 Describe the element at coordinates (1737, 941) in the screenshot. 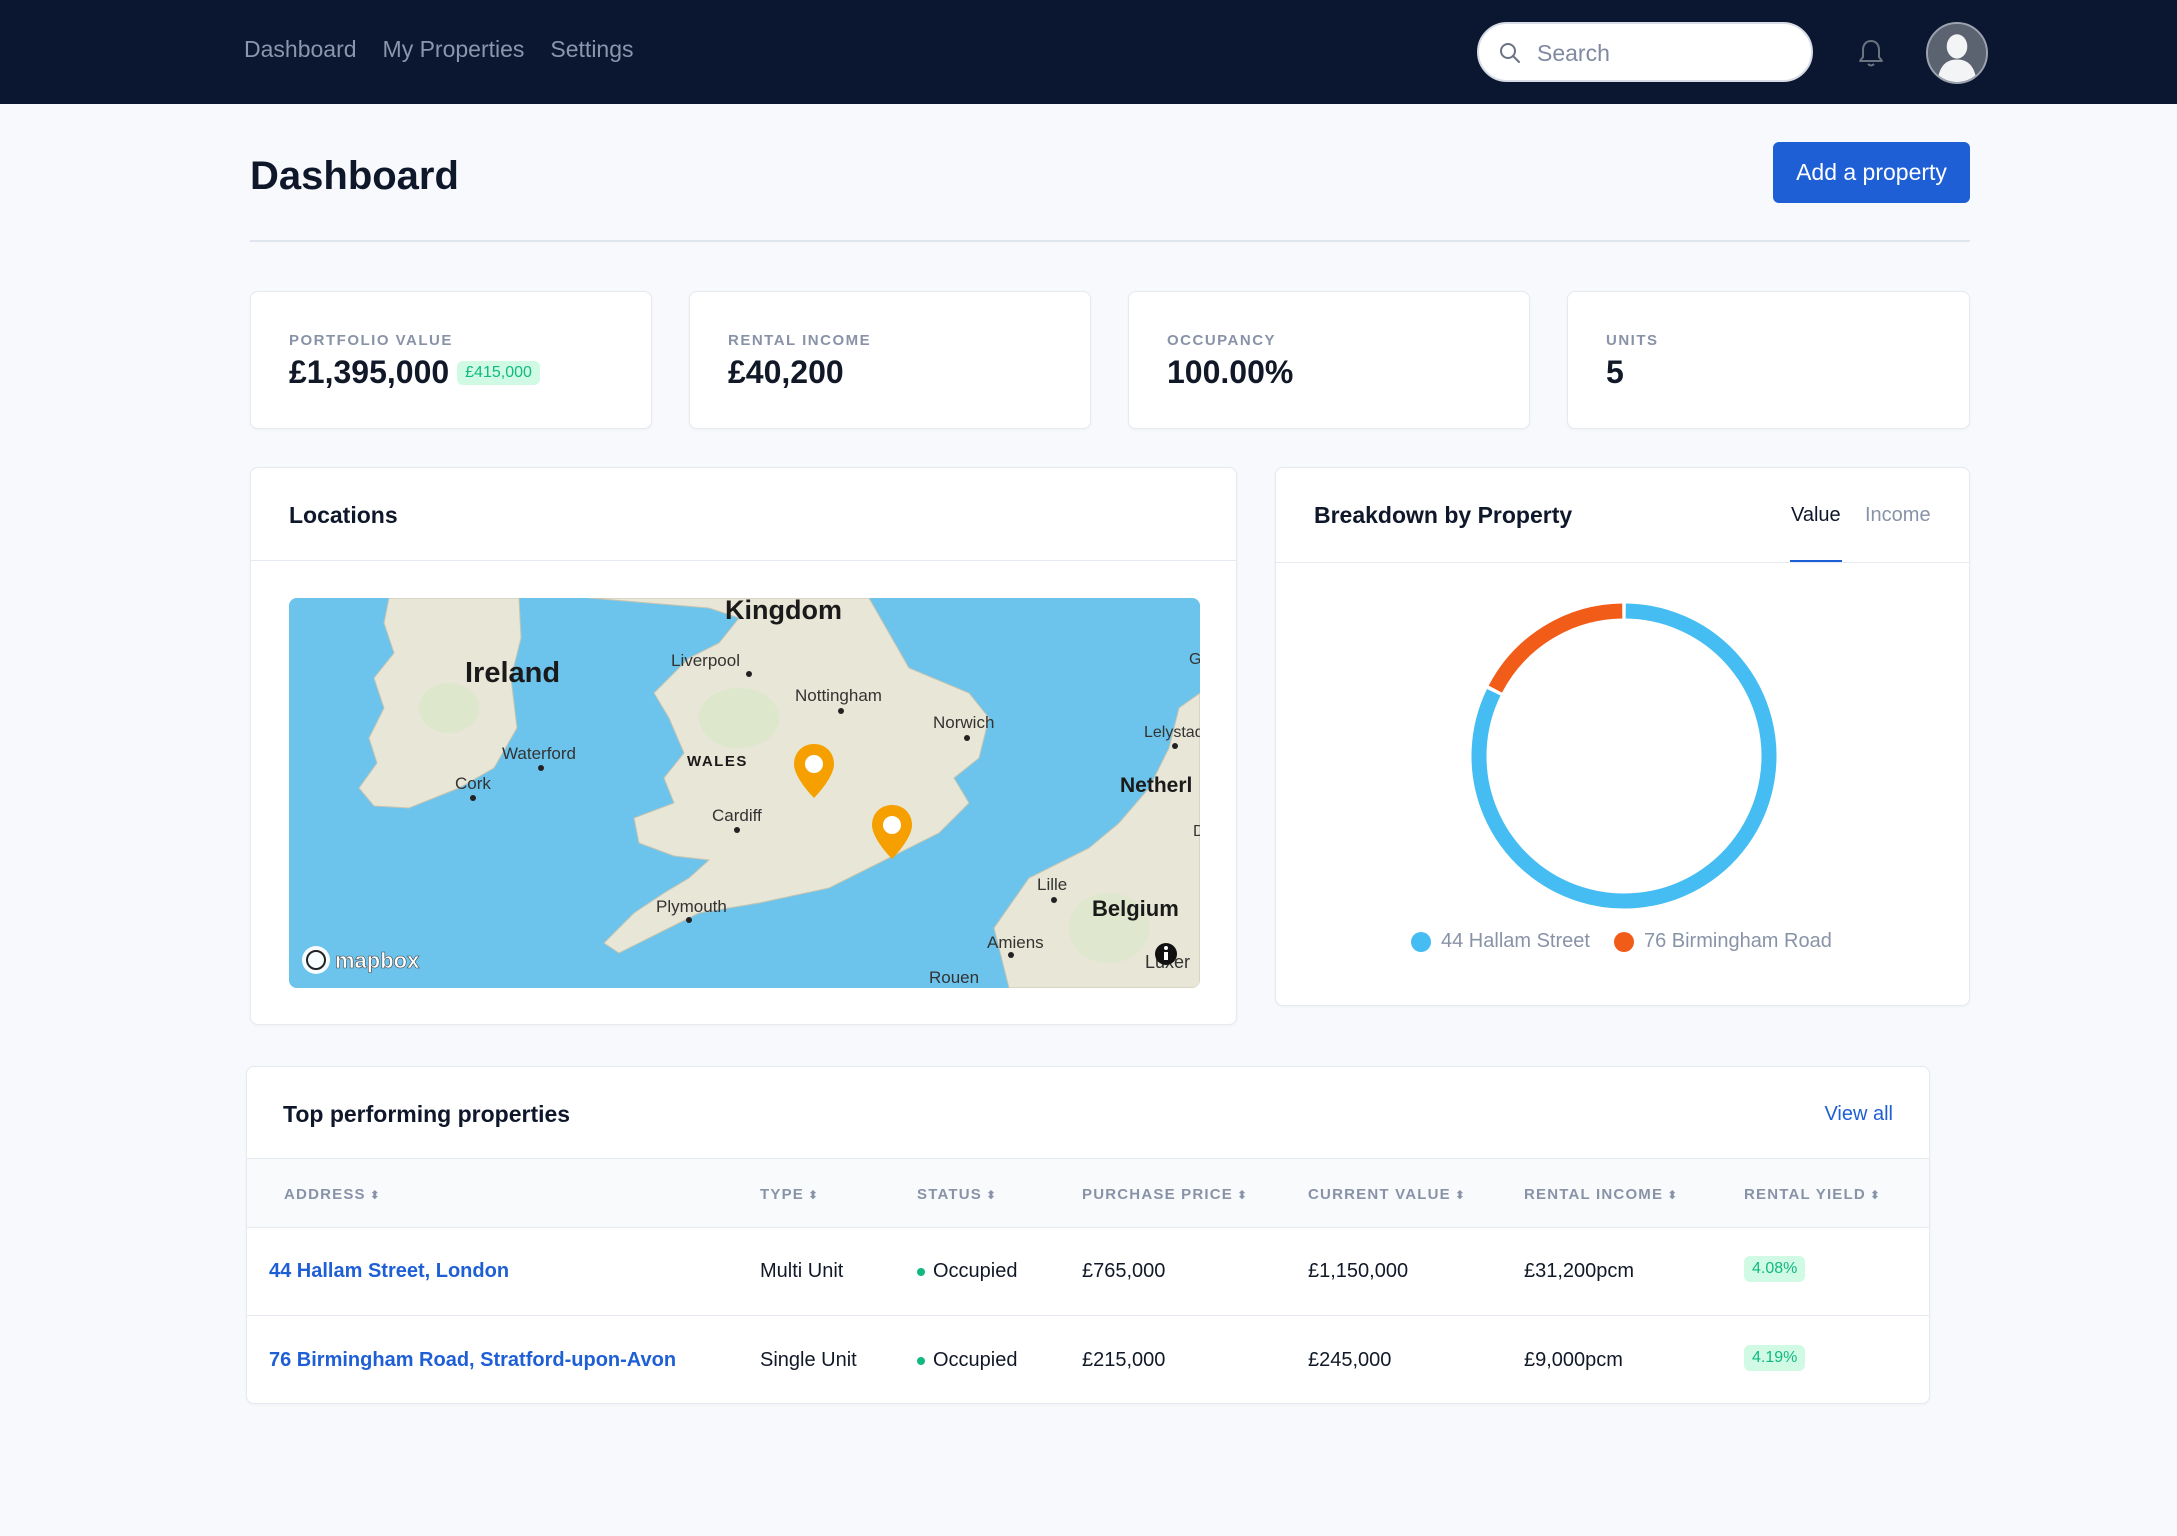

I see `legend-label: 76 Birmingham Road` at that location.